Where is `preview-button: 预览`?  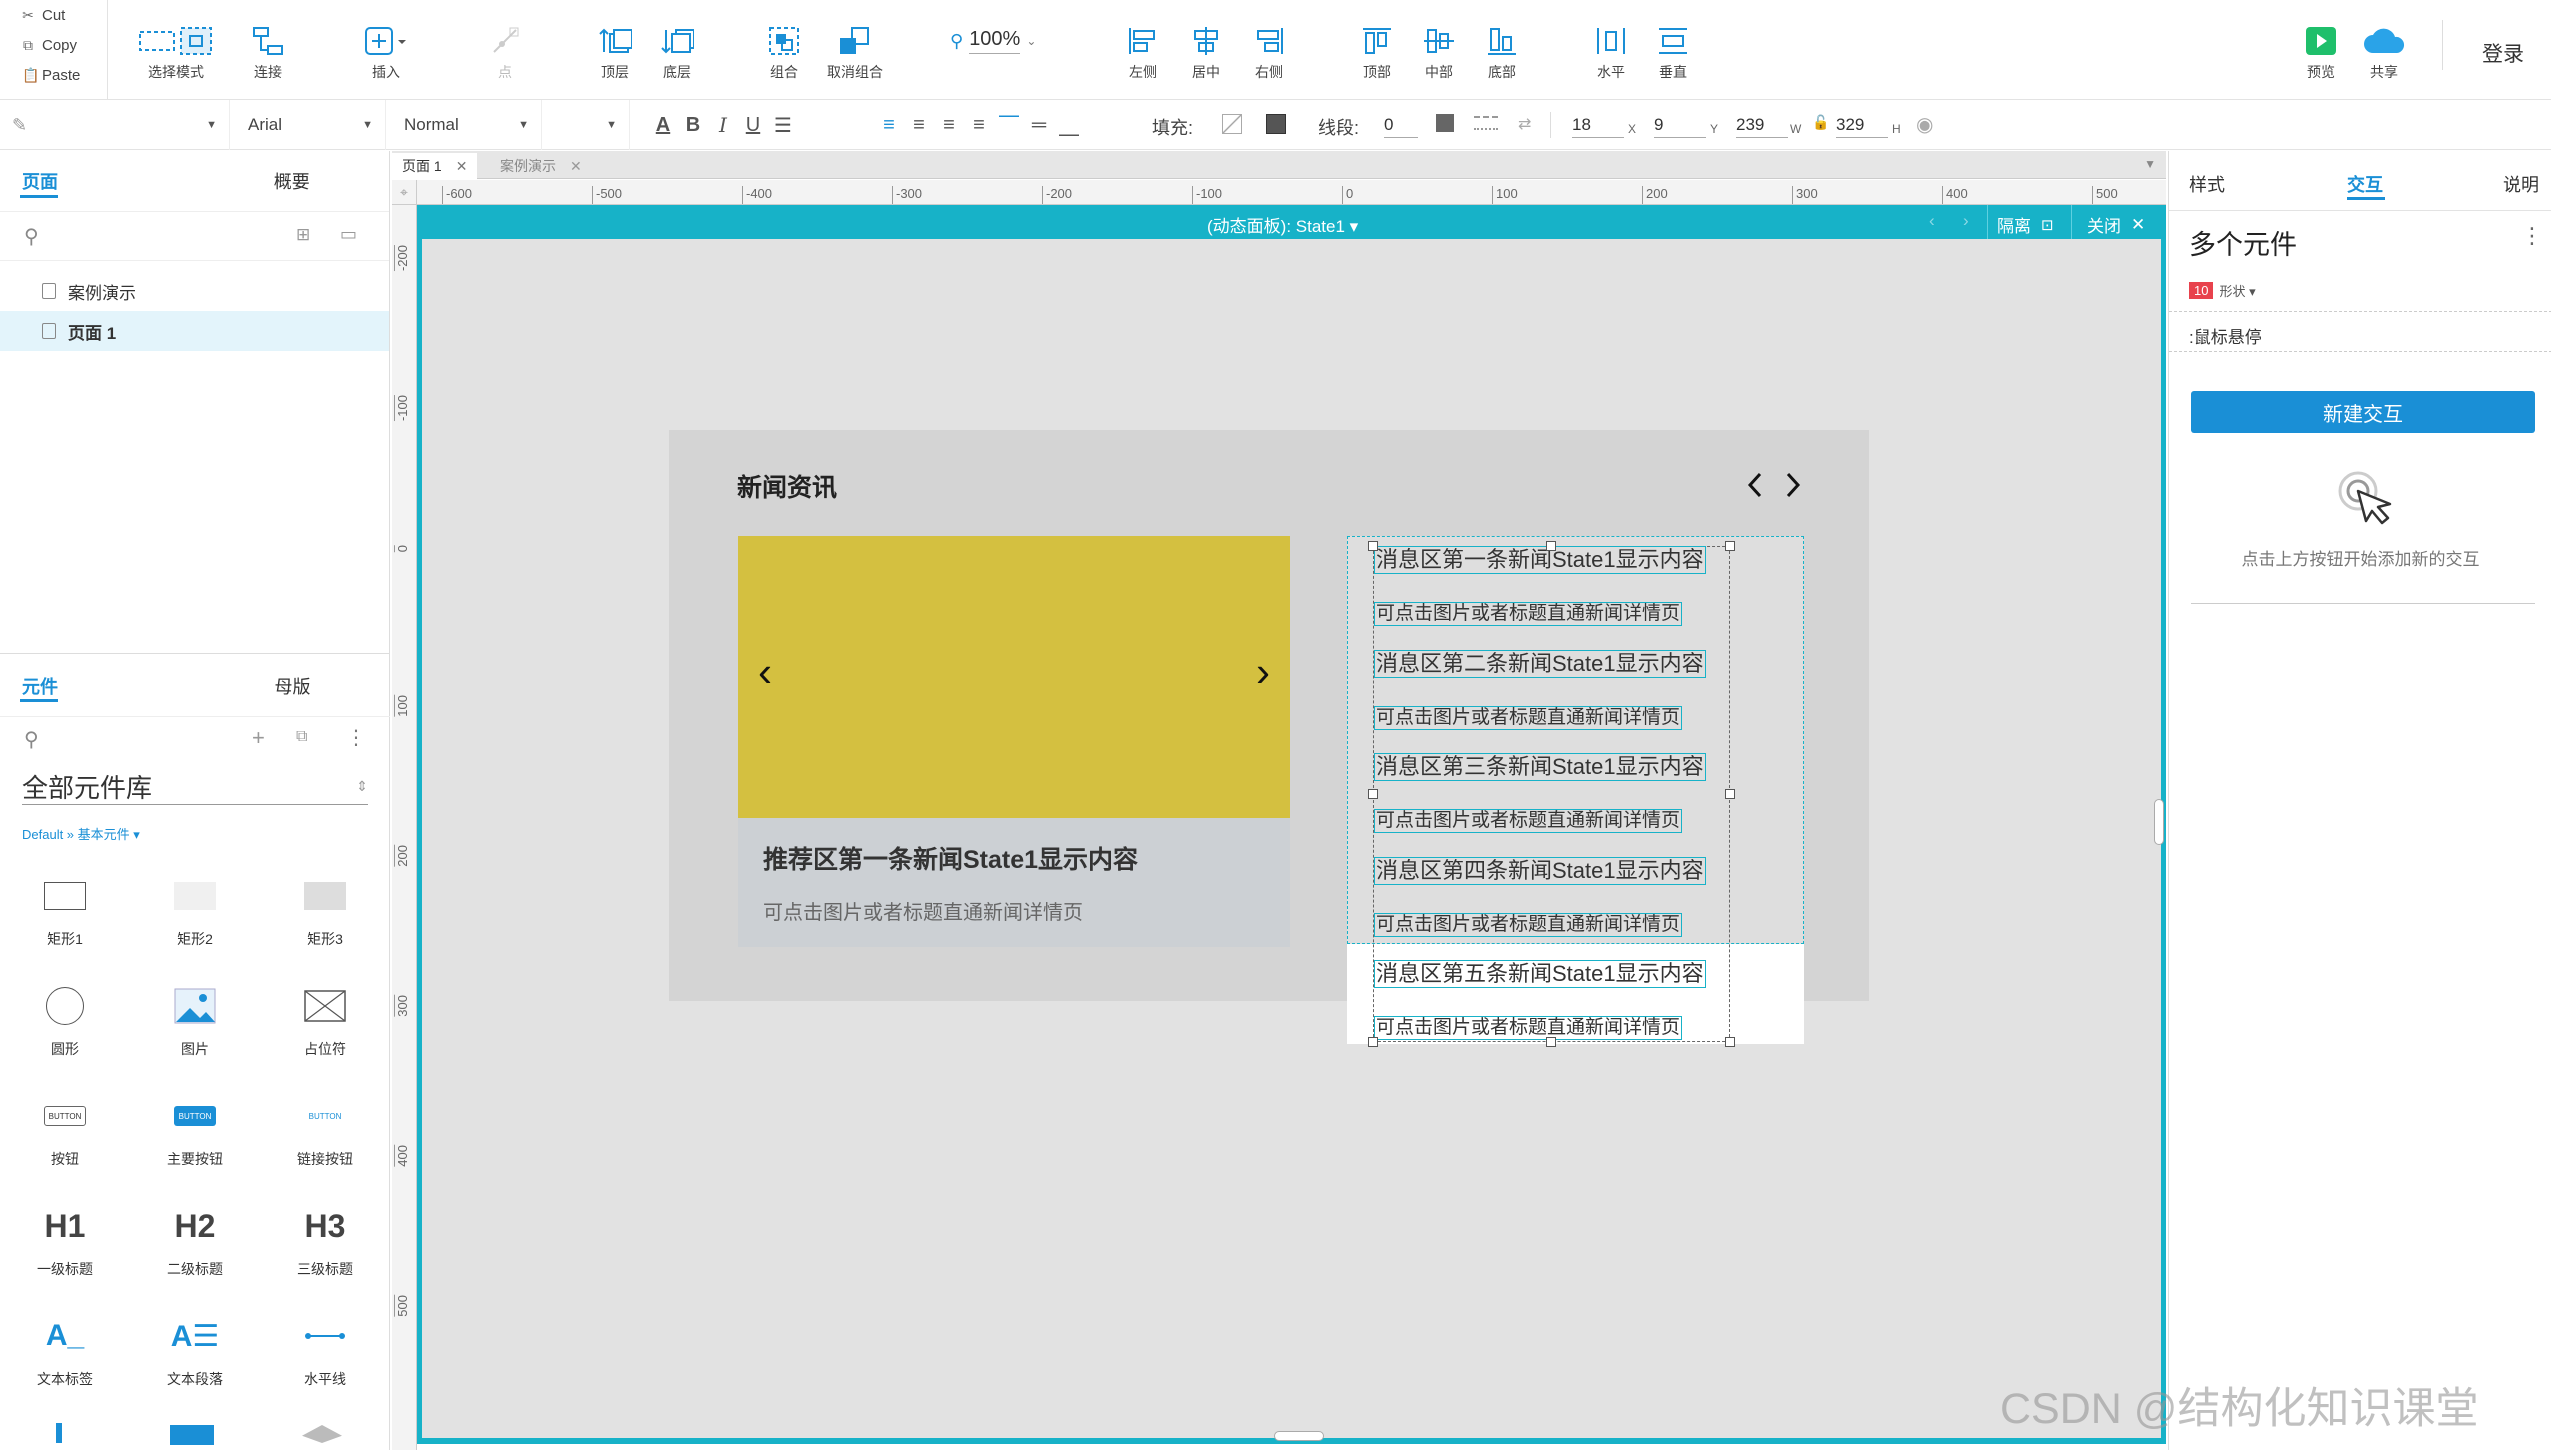 preview-button: 预览 is located at coordinates (2321, 50).